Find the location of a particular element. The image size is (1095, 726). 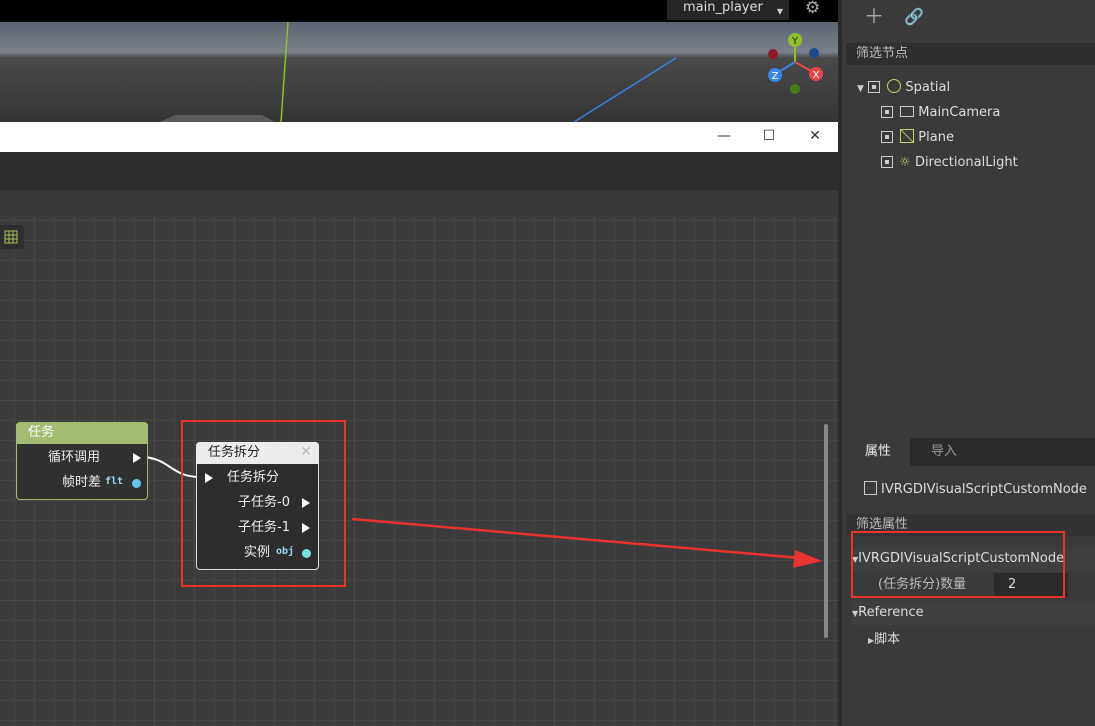

tree-item-maincamera: MainCamera is located at coordinates (940, 113).